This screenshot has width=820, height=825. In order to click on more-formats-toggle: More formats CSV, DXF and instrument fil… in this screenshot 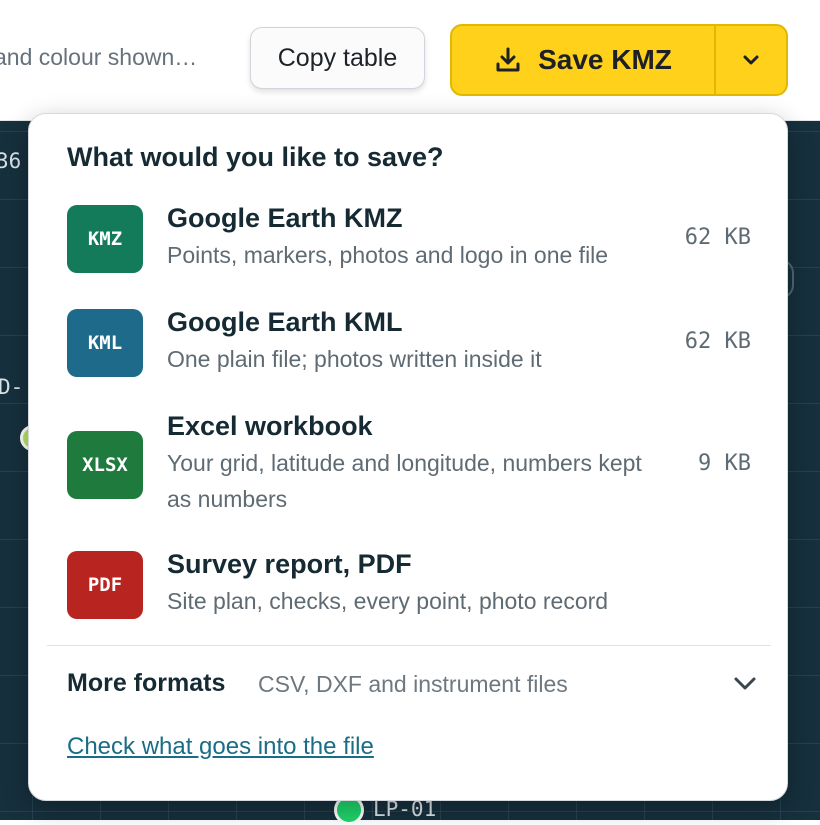, I will do `click(412, 684)`.